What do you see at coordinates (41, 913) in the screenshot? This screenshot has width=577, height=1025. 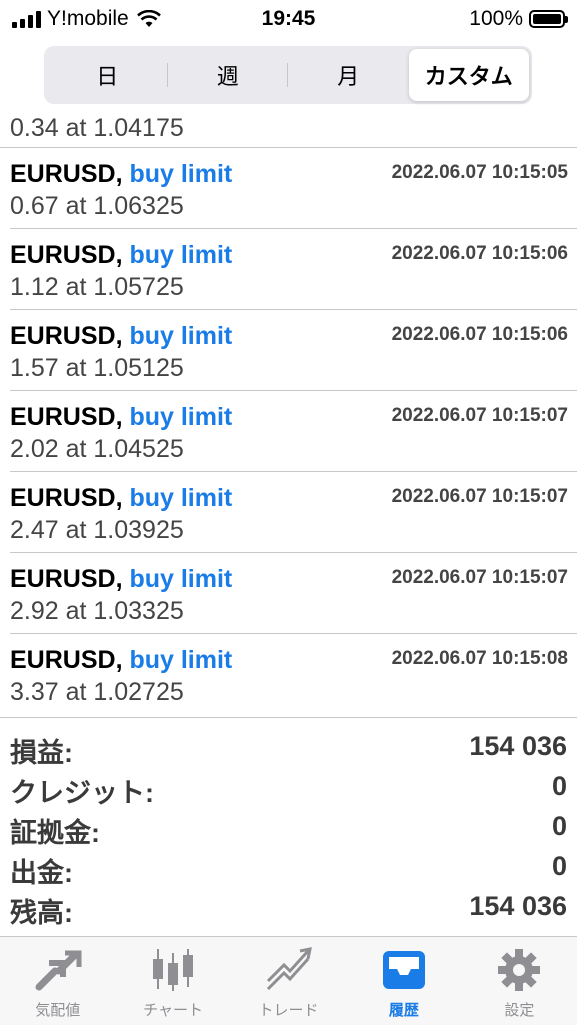 I see `summary-label: 残高:` at bounding box center [41, 913].